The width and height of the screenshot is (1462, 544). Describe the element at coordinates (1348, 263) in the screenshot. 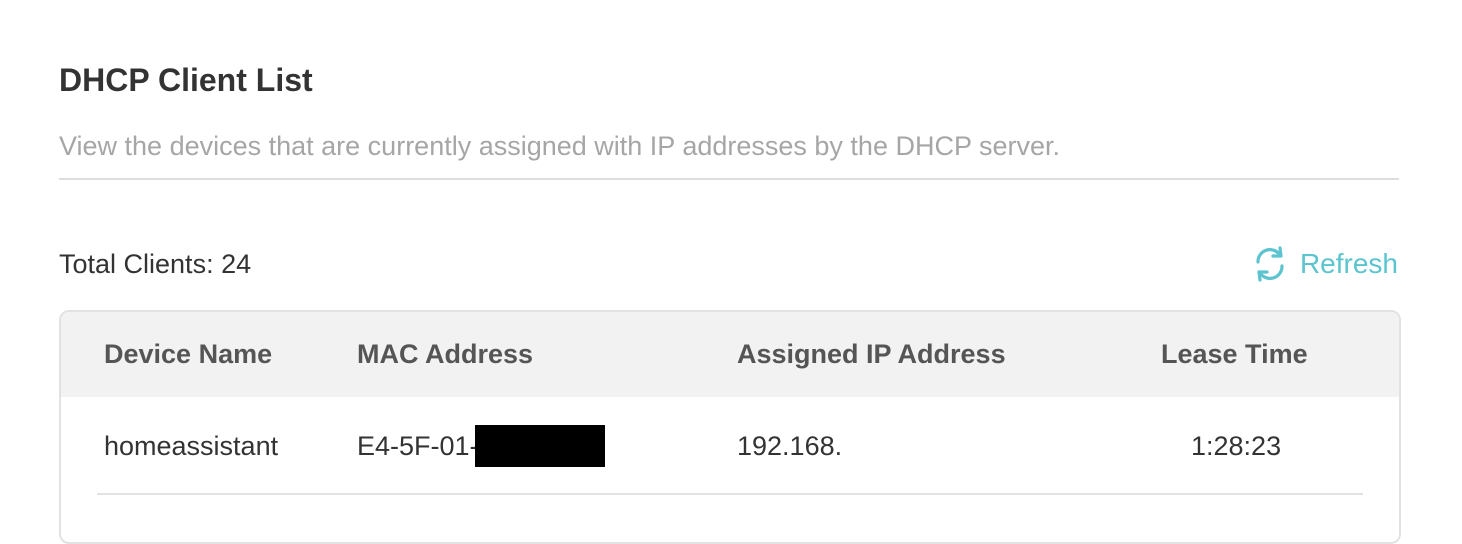

I see `refresh-label: Refresh` at that location.